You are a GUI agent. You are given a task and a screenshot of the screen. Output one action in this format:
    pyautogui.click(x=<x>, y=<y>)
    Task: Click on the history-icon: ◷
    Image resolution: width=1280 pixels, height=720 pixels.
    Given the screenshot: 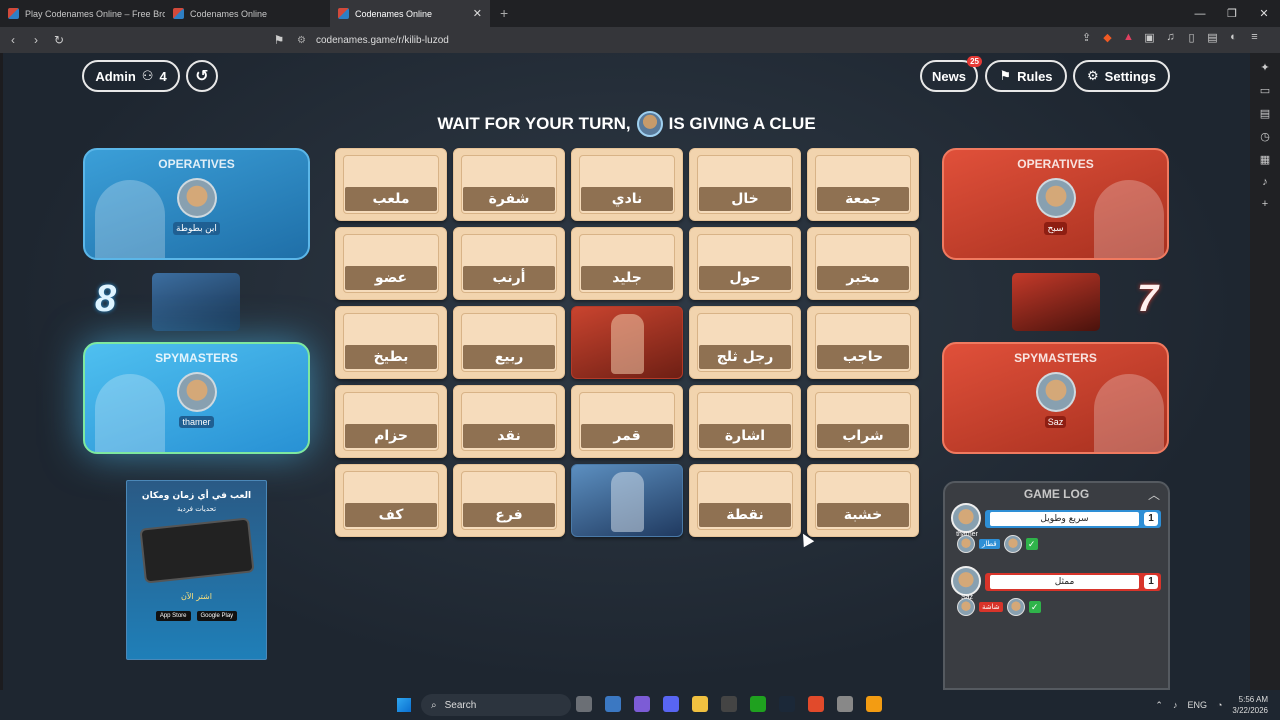 What is the action you would take?
    pyautogui.click(x=1265, y=136)
    